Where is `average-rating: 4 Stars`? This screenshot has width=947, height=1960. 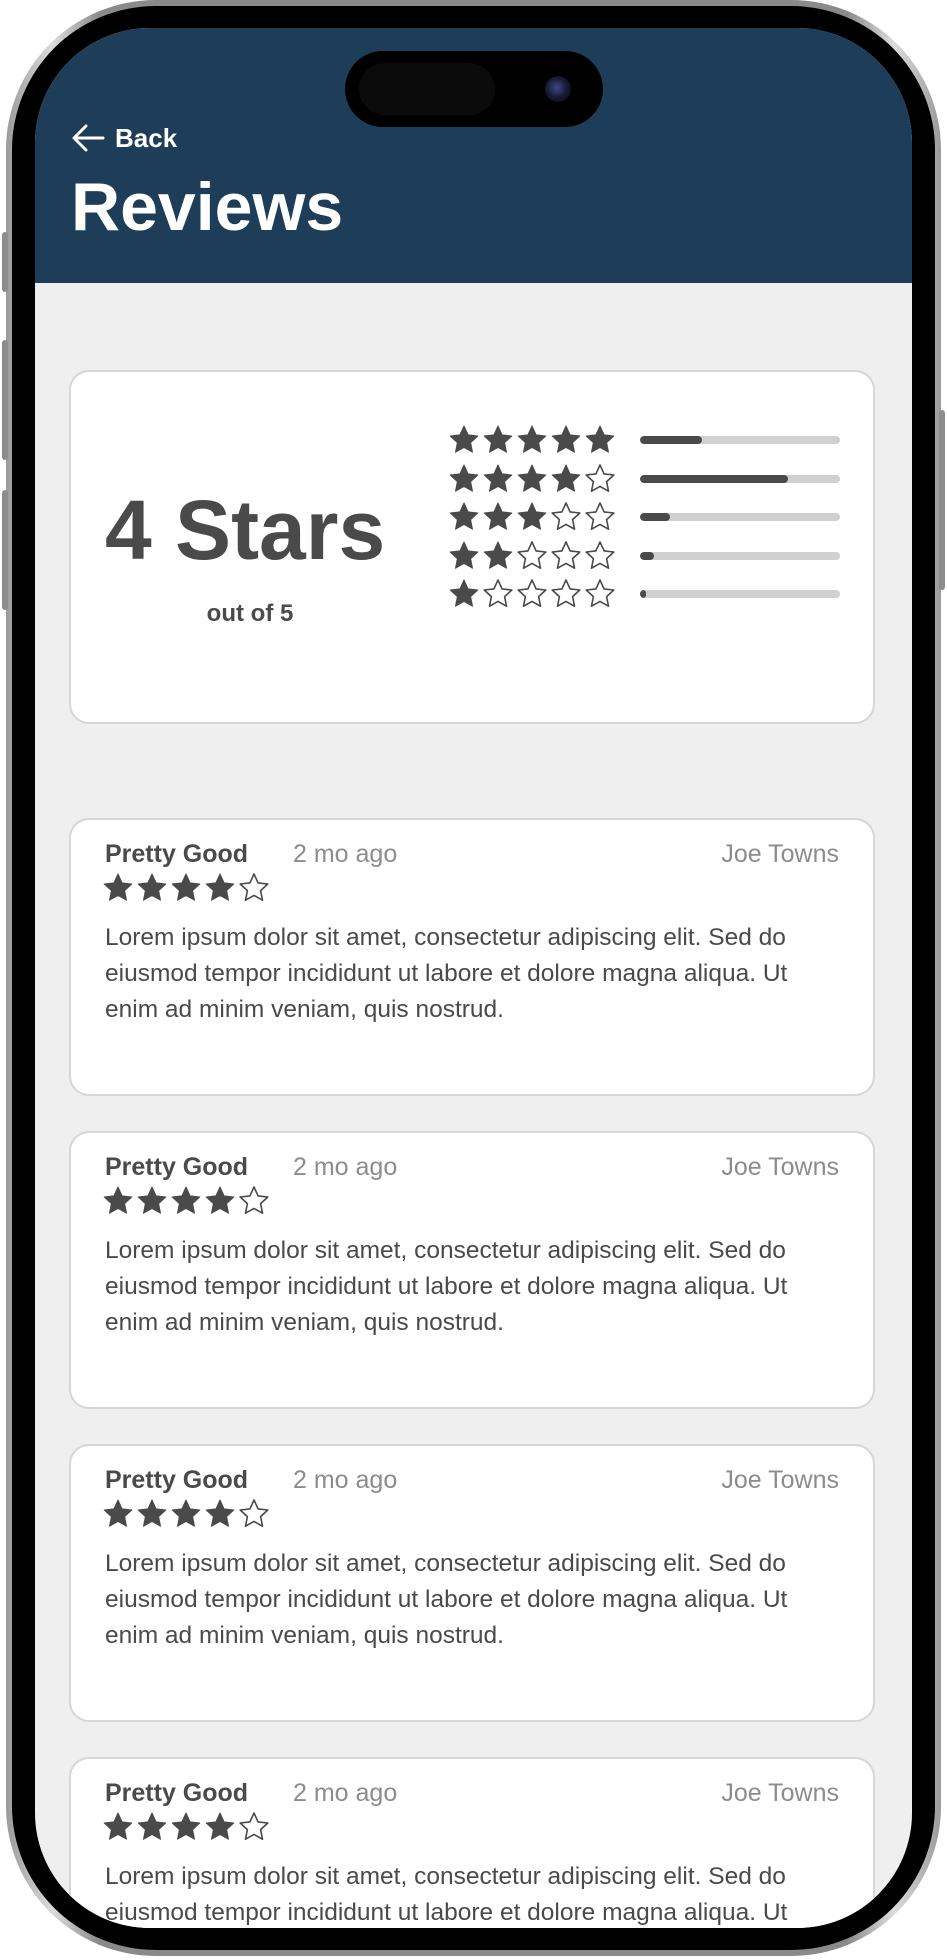
average-rating: 4 Stars is located at coordinates (245, 530).